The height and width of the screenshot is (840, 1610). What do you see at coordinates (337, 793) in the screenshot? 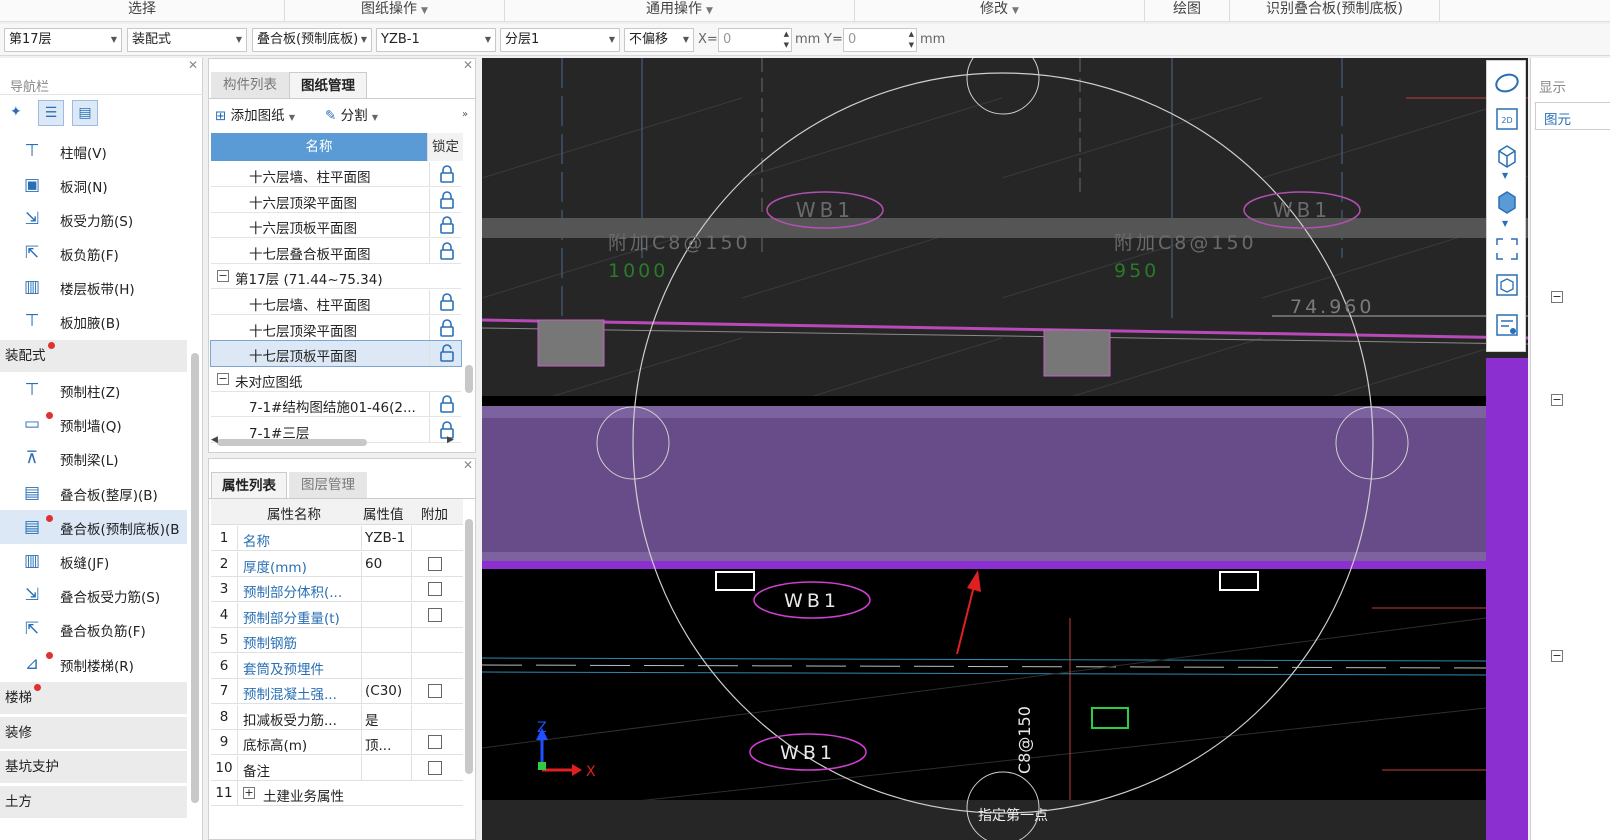
I see `property-row: 11 + 土建业务属性` at bounding box center [337, 793].